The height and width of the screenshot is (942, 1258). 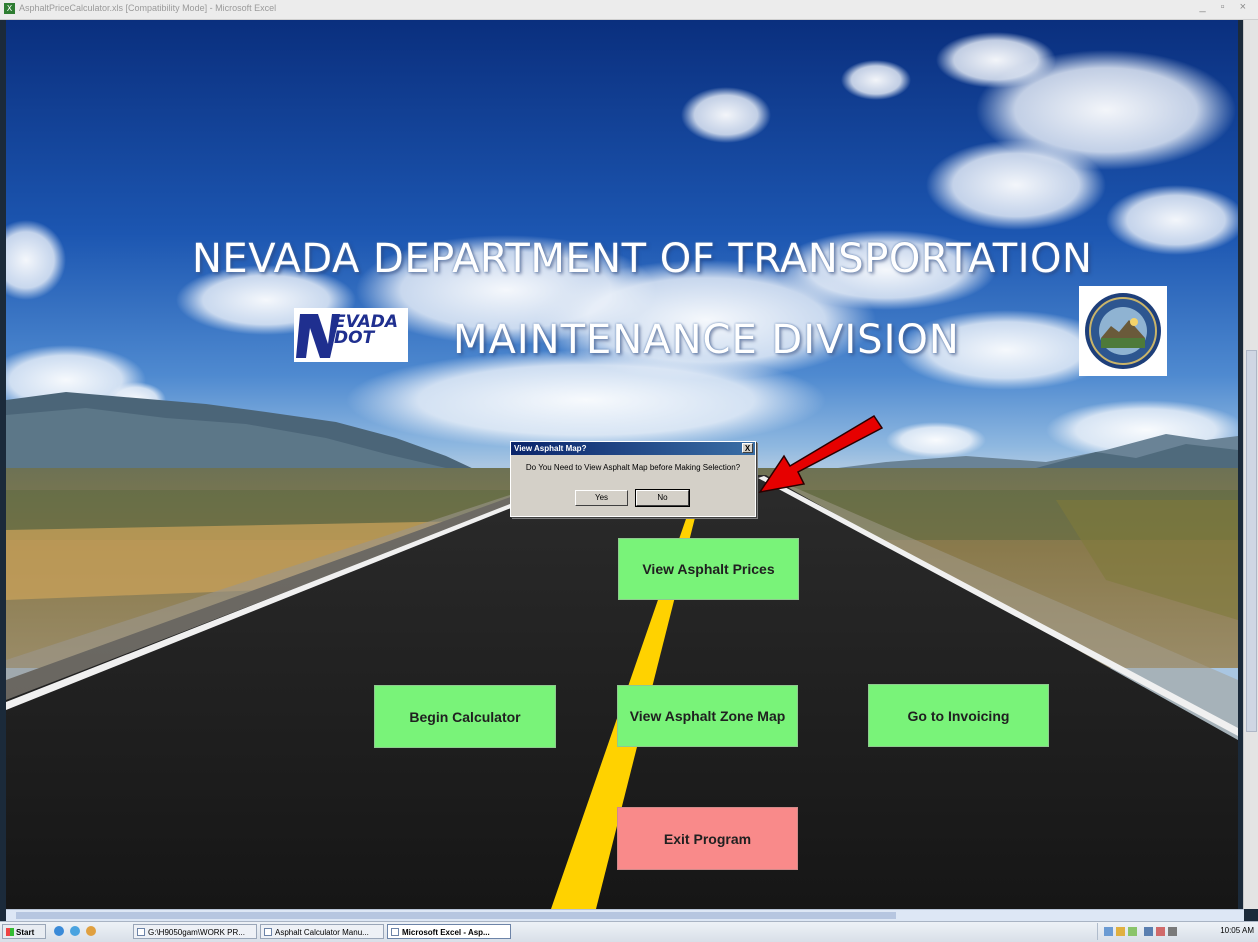 I want to click on start-button: Start, so click(x=24, y=931).